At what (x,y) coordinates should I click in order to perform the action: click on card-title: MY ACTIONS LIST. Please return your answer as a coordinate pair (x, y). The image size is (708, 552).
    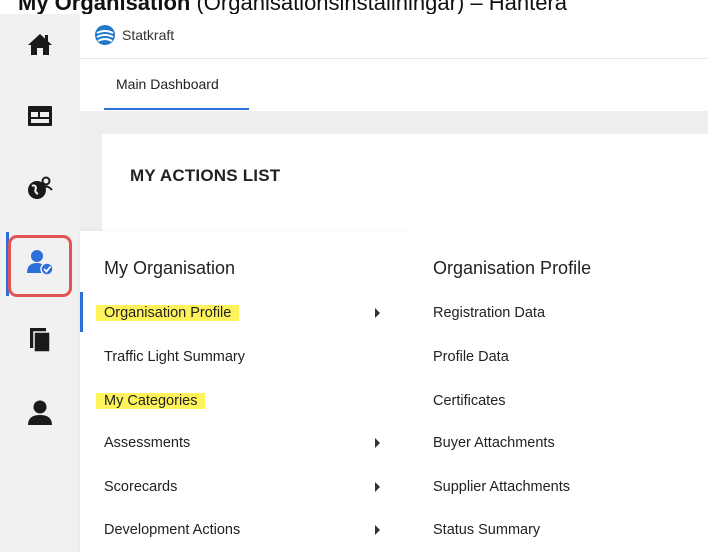
    Looking at the image, I should click on (205, 175).